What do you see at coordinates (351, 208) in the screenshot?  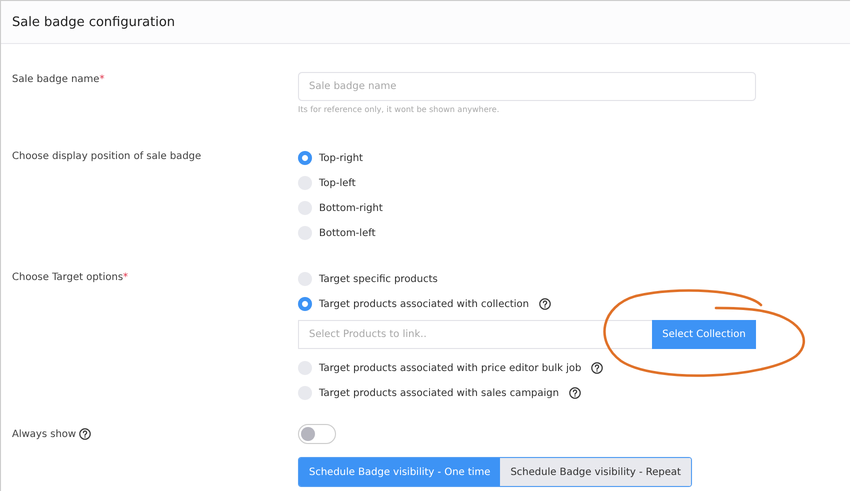 I see `option-label: Bottom-right` at bounding box center [351, 208].